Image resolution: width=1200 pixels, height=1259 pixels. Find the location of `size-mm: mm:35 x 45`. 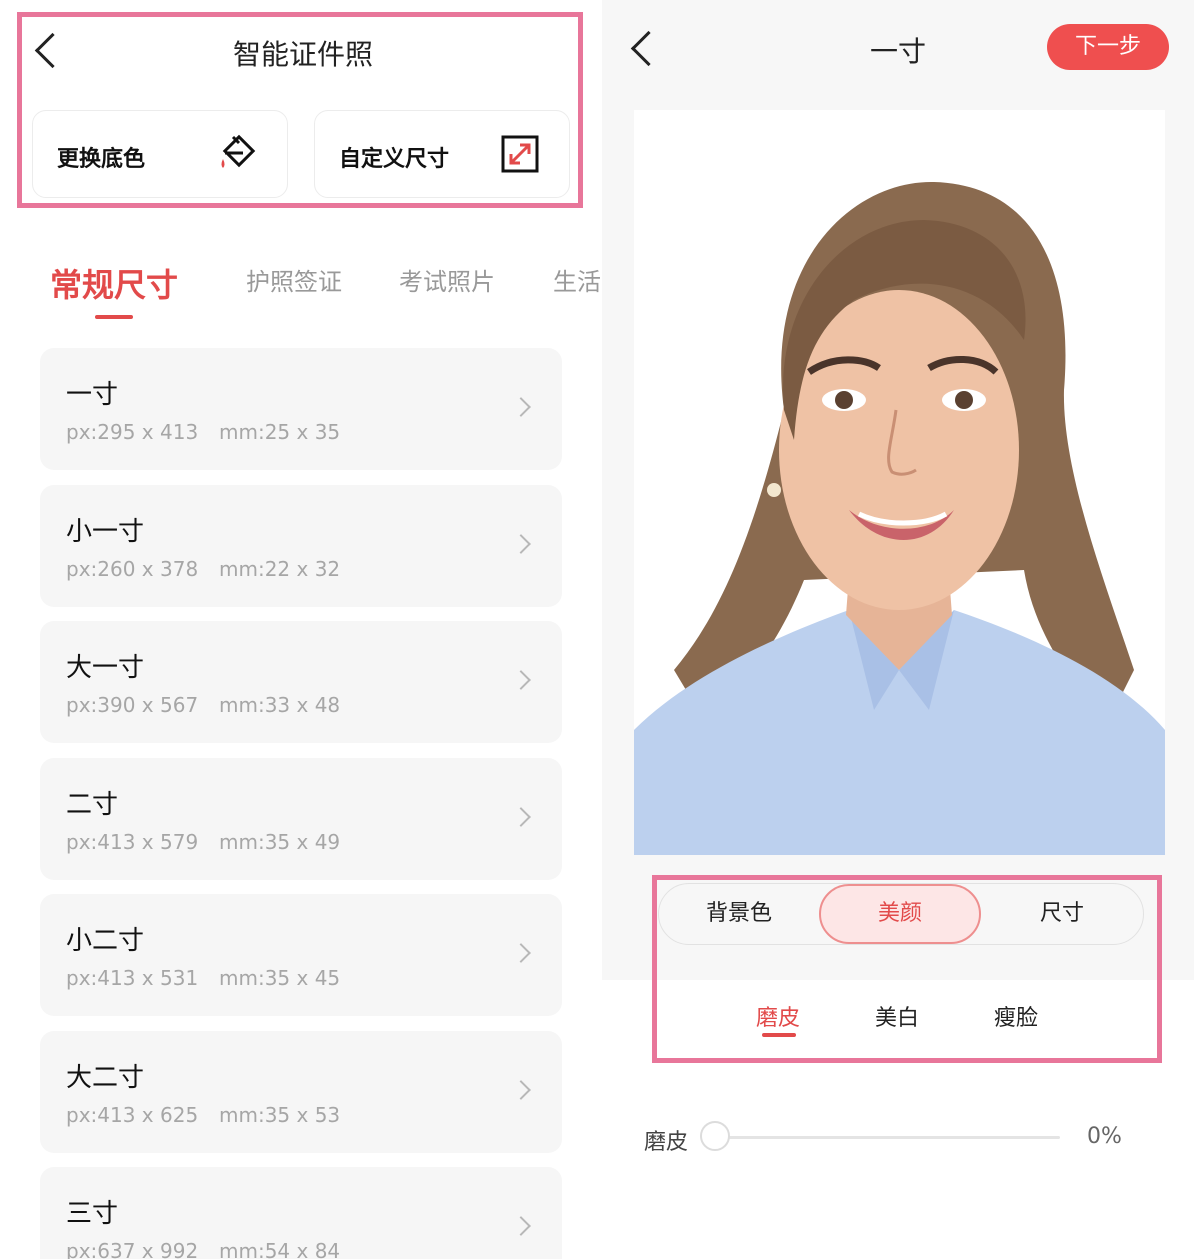

size-mm: mm:35 x 45 is located at coordinates (280, 978).